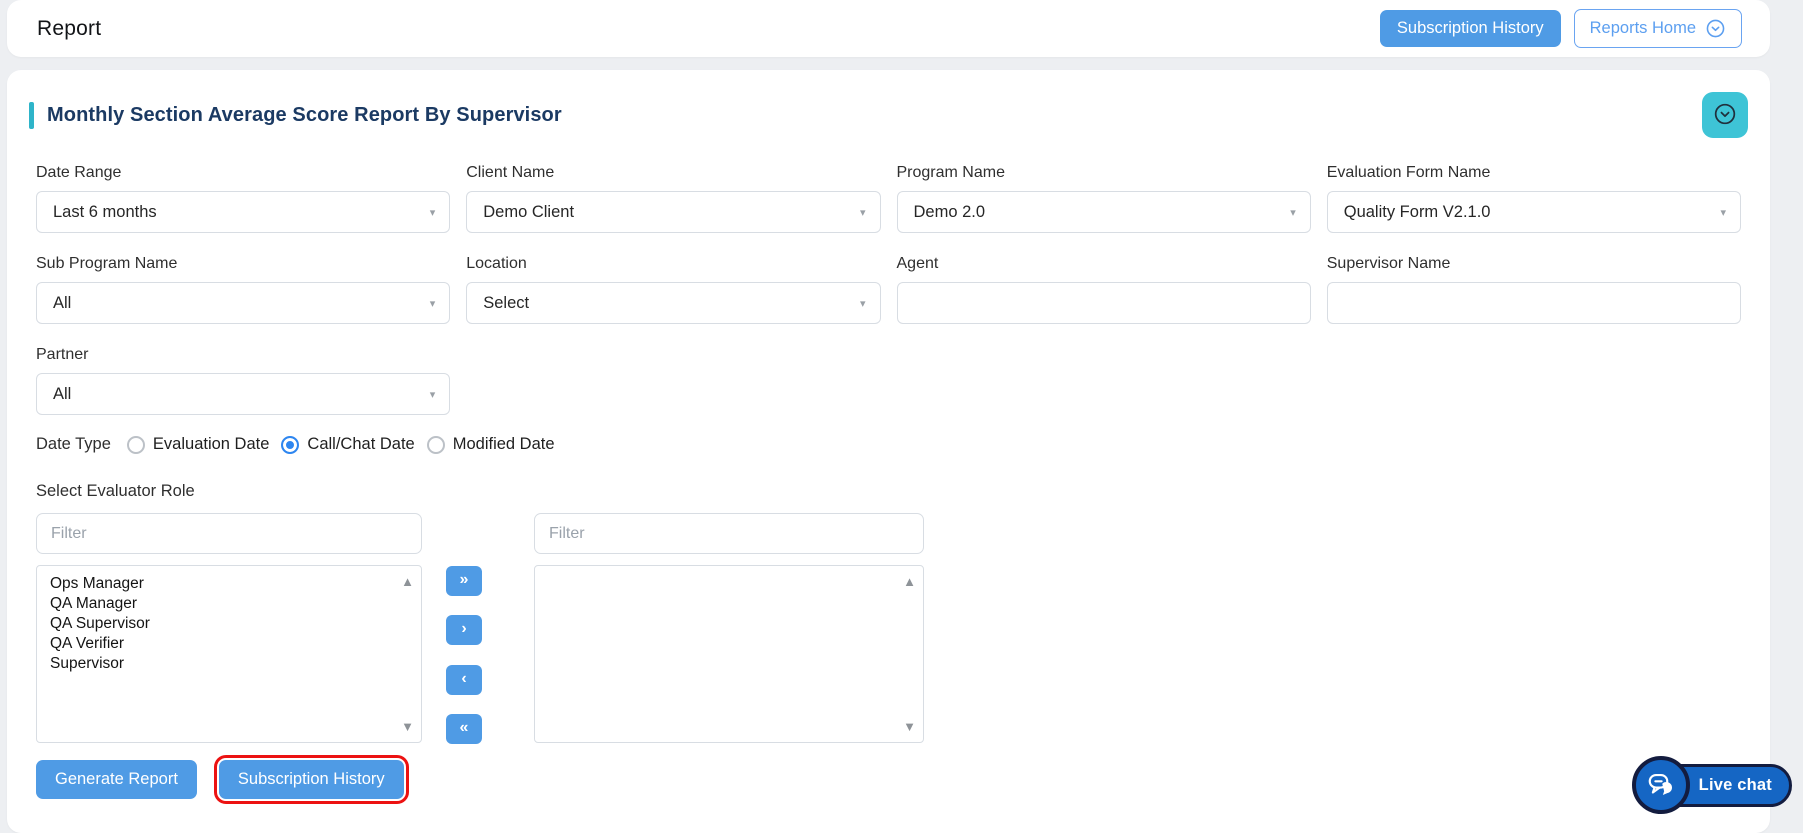  Describe the element at coordinates (506, 303) in the screenshot. I see `select-value: Select` at that location.